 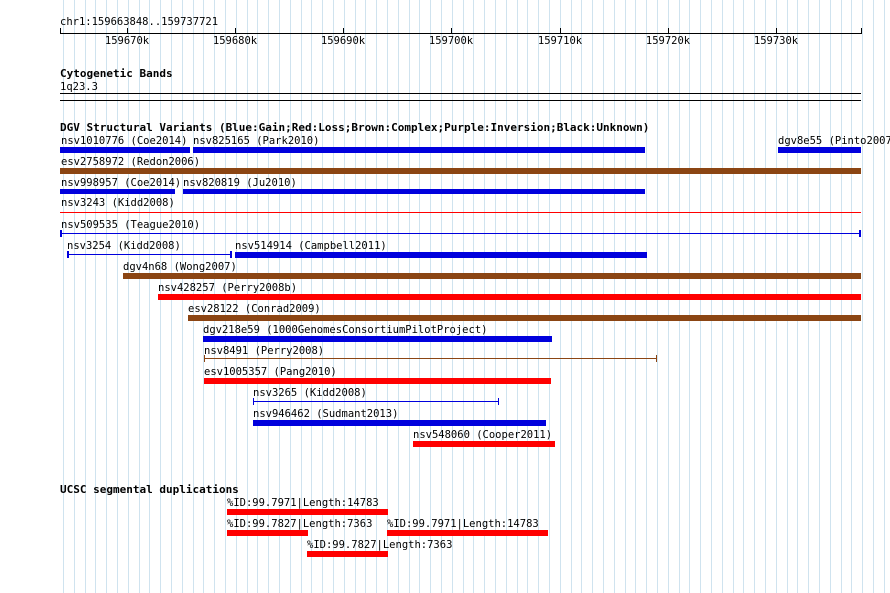 I want to click on dgv-feature-label: dgv4n68 (Wong2007), so click(x=180, y=267).